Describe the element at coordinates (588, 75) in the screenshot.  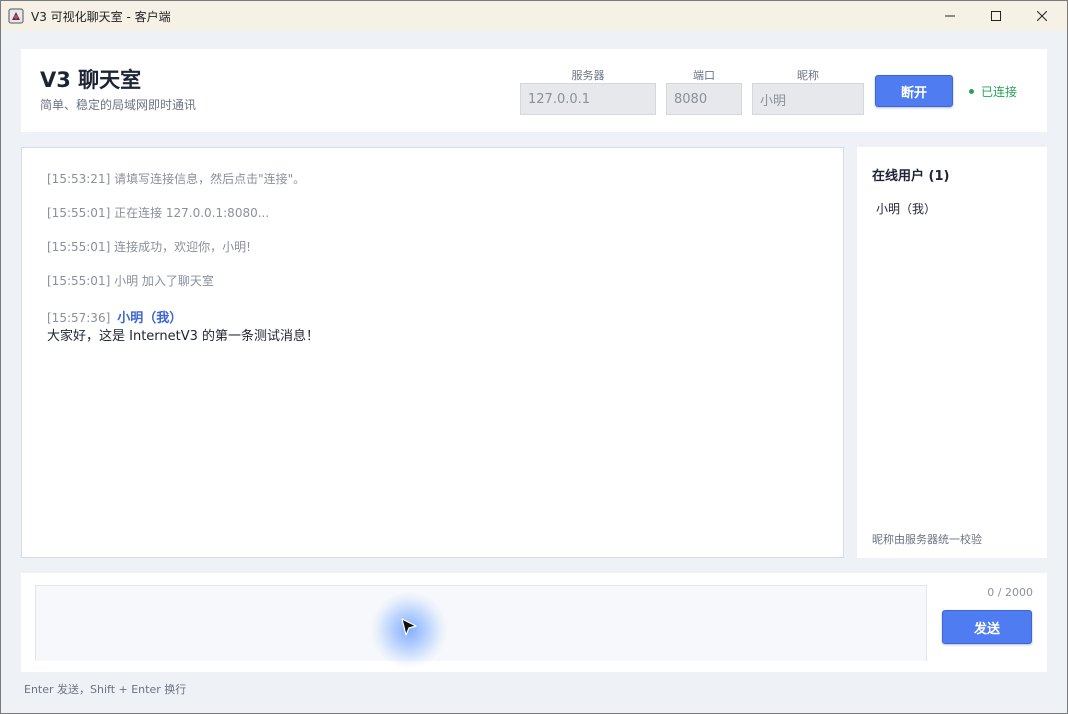
I see `server-label: 服务器` at that location.